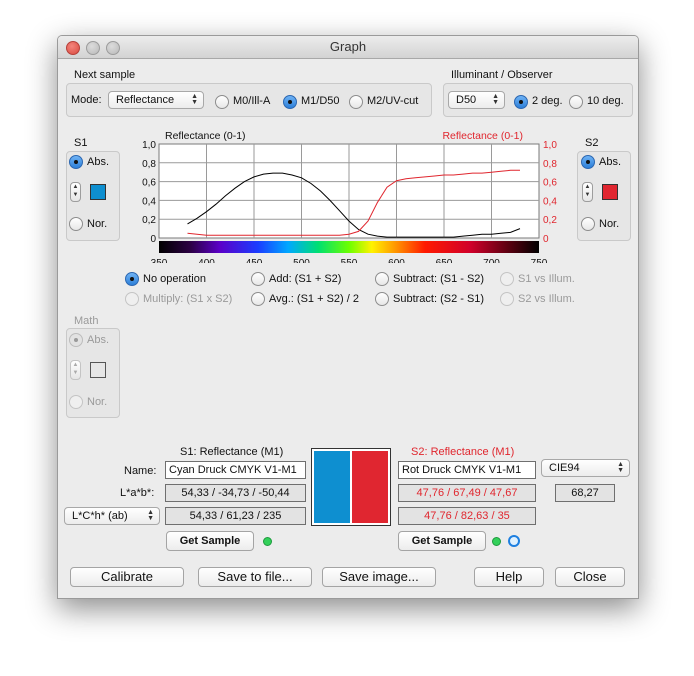 This screenshot has width=694, height=676. Describe the element at coordinates (188, 299) in the screenshot. I see `multiply-label: Multiply: (S1 x S2)` at that location.